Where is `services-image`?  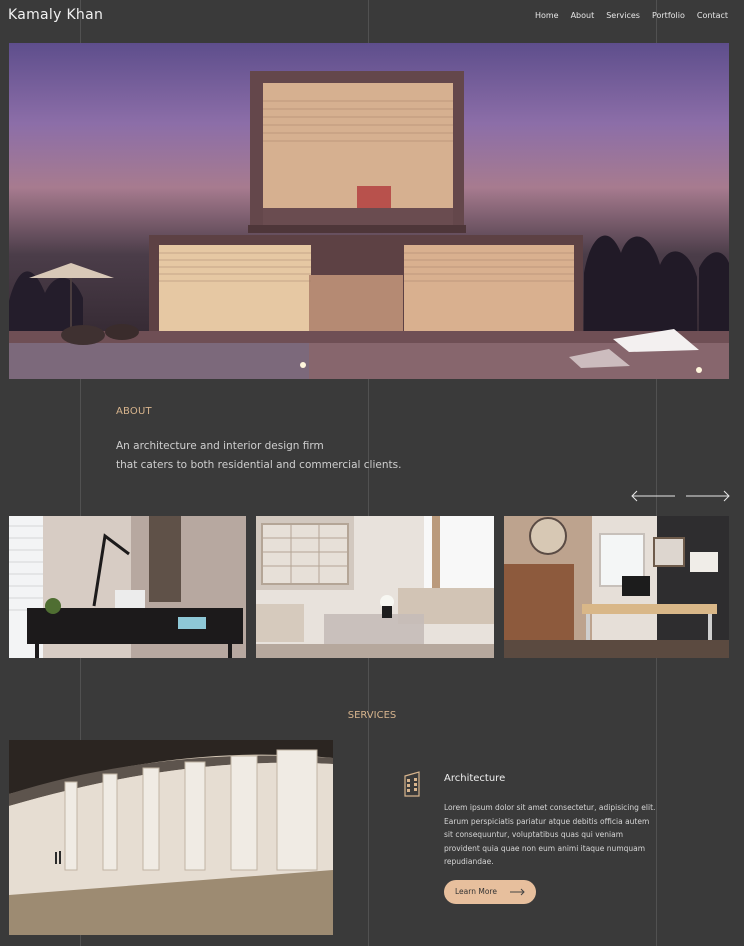
services-image is located at coordinates (171, 837).